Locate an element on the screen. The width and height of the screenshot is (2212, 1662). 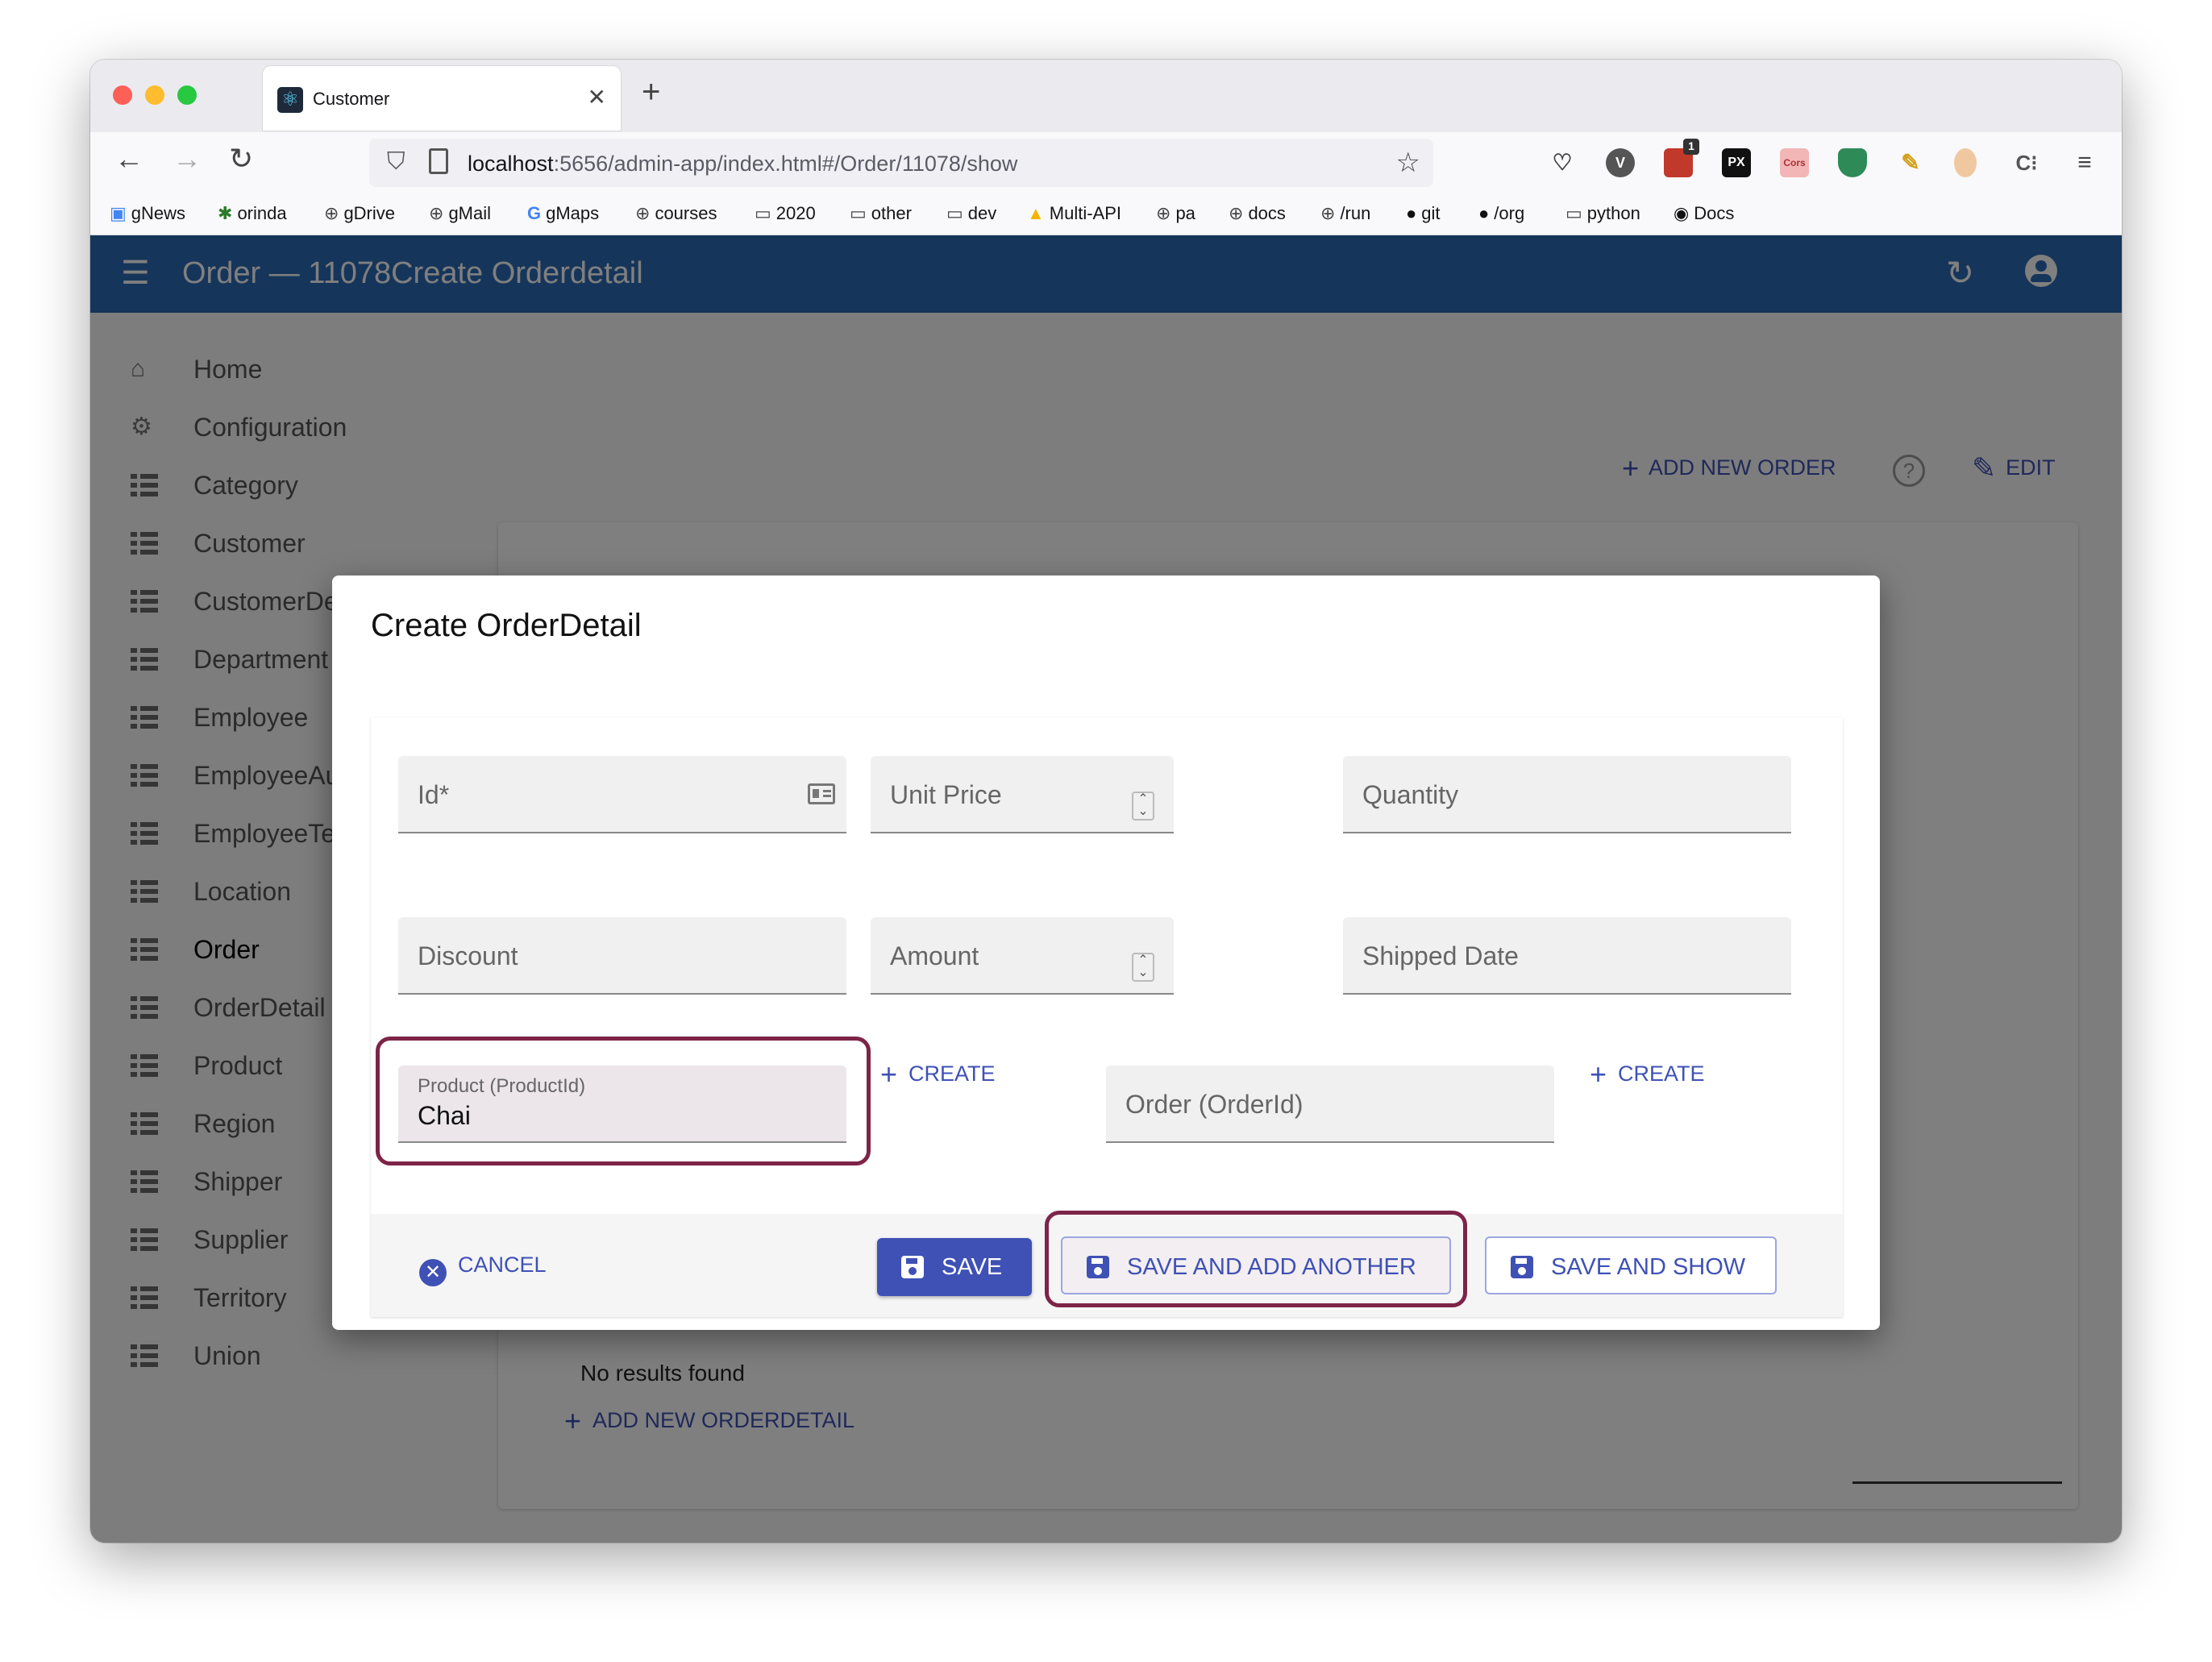
bookmark-docs: ⊕ docs is located at coordinates (1257, 214).